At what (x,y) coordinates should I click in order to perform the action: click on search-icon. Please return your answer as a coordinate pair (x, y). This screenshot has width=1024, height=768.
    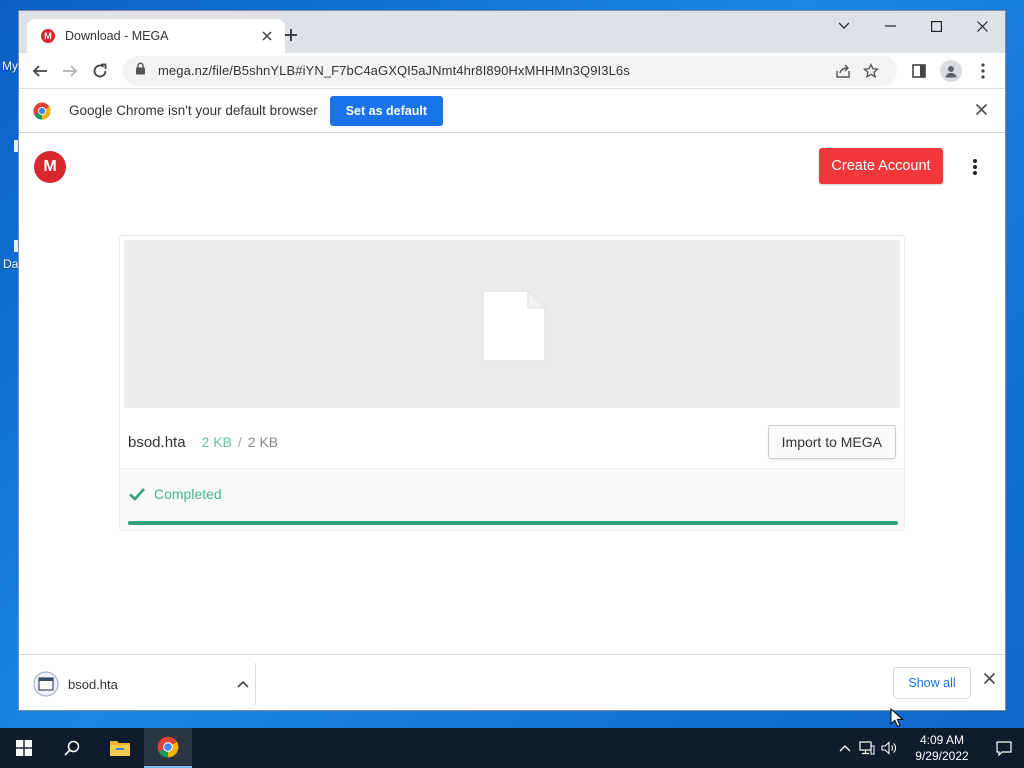
    Looking at the image, I should click on (72, 748).